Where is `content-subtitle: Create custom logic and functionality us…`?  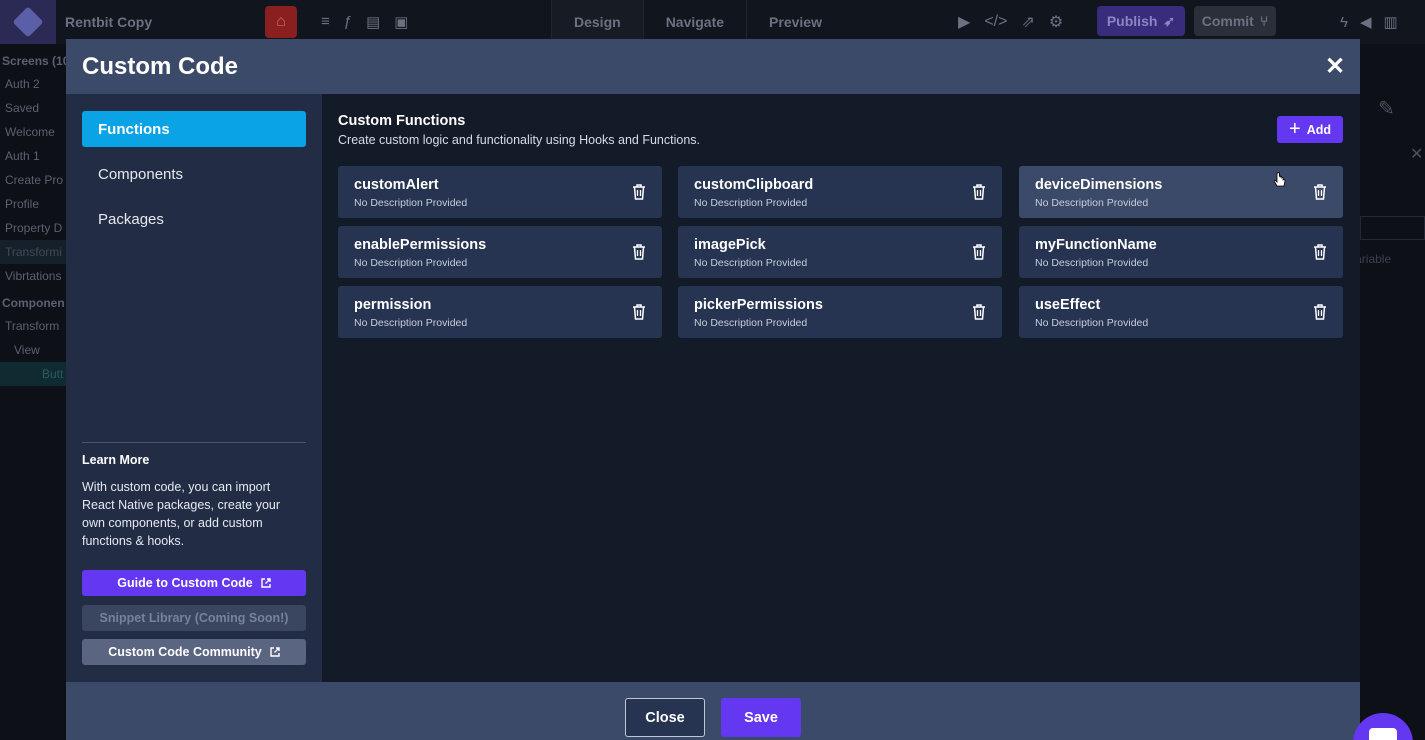
content-subtitle: Create custom logic and functionality us… is located at coordinates (519, 140).